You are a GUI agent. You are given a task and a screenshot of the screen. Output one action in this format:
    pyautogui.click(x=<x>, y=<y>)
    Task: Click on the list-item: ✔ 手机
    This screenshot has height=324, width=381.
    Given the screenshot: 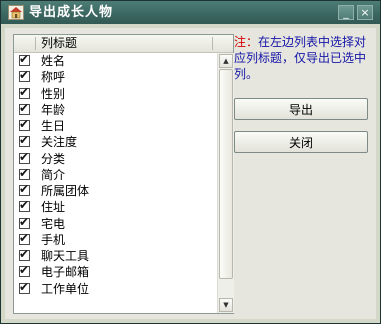 What is the action you would take?
    pyautogui.click(x=115, y=239)
    